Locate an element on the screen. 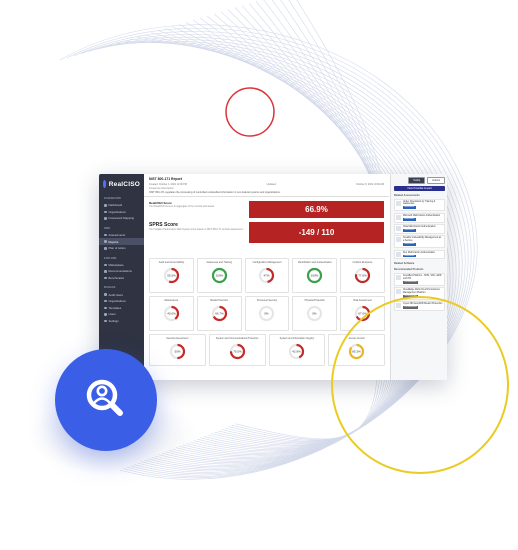 The width and height of the screenshot is (518, 550). gauge-value: 50% is located at coordinates (177, 352).